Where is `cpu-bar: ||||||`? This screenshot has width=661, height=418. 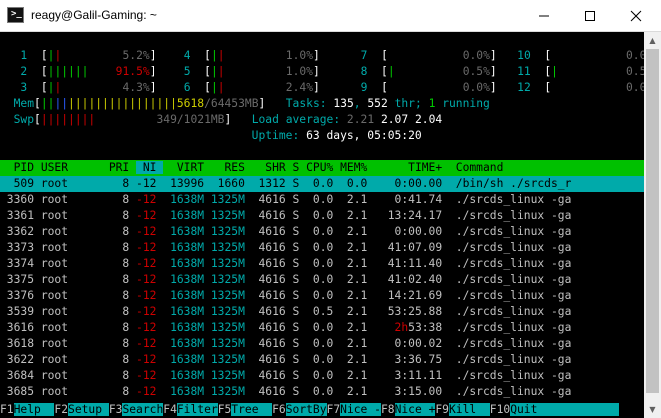 cpu-bar: |||||| is located at coordinates (68, 71).